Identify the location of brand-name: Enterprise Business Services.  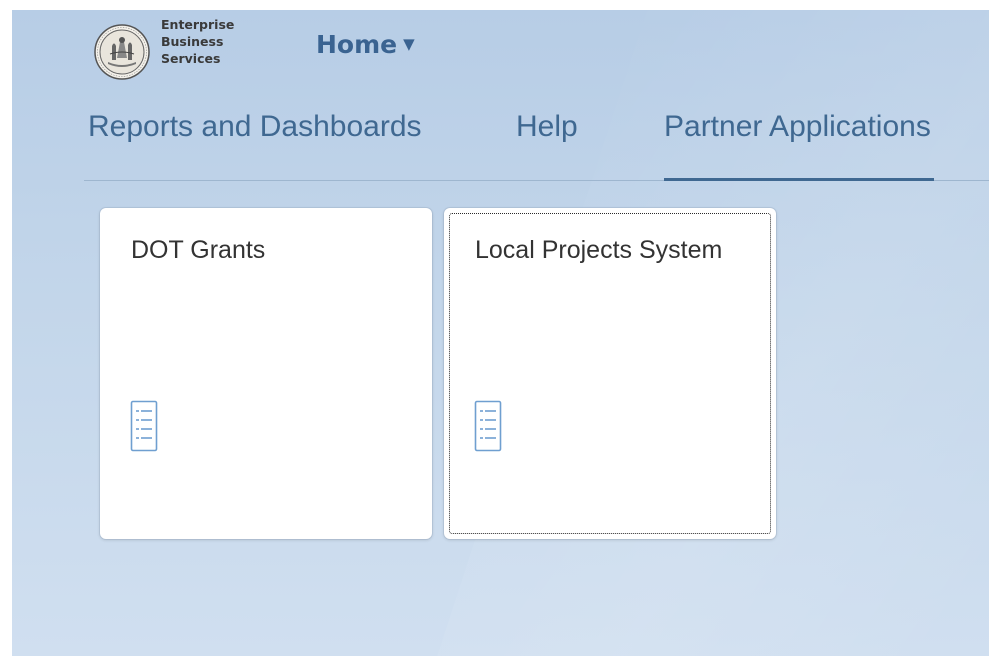
(197, 41).